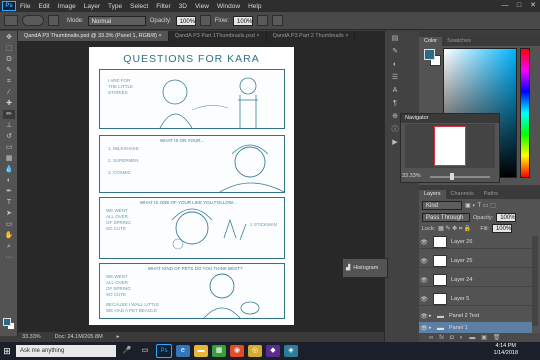 This screenshot has width=540, height=360. Describe the element at coordinates (462, 338) in the screenshot. I see `adjustment-layer-icon: ◐` at that location.